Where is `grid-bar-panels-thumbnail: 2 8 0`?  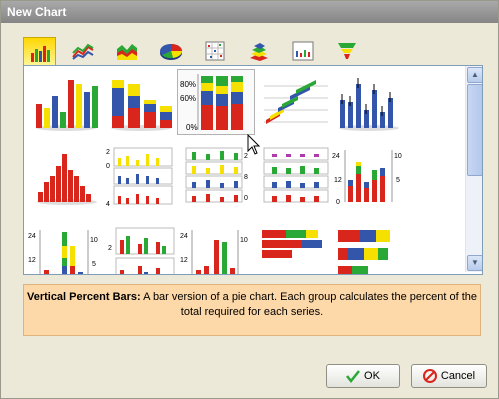
grid-bar-panels-thumbnail: 2 8 0 is located at coordinates (216, 175).